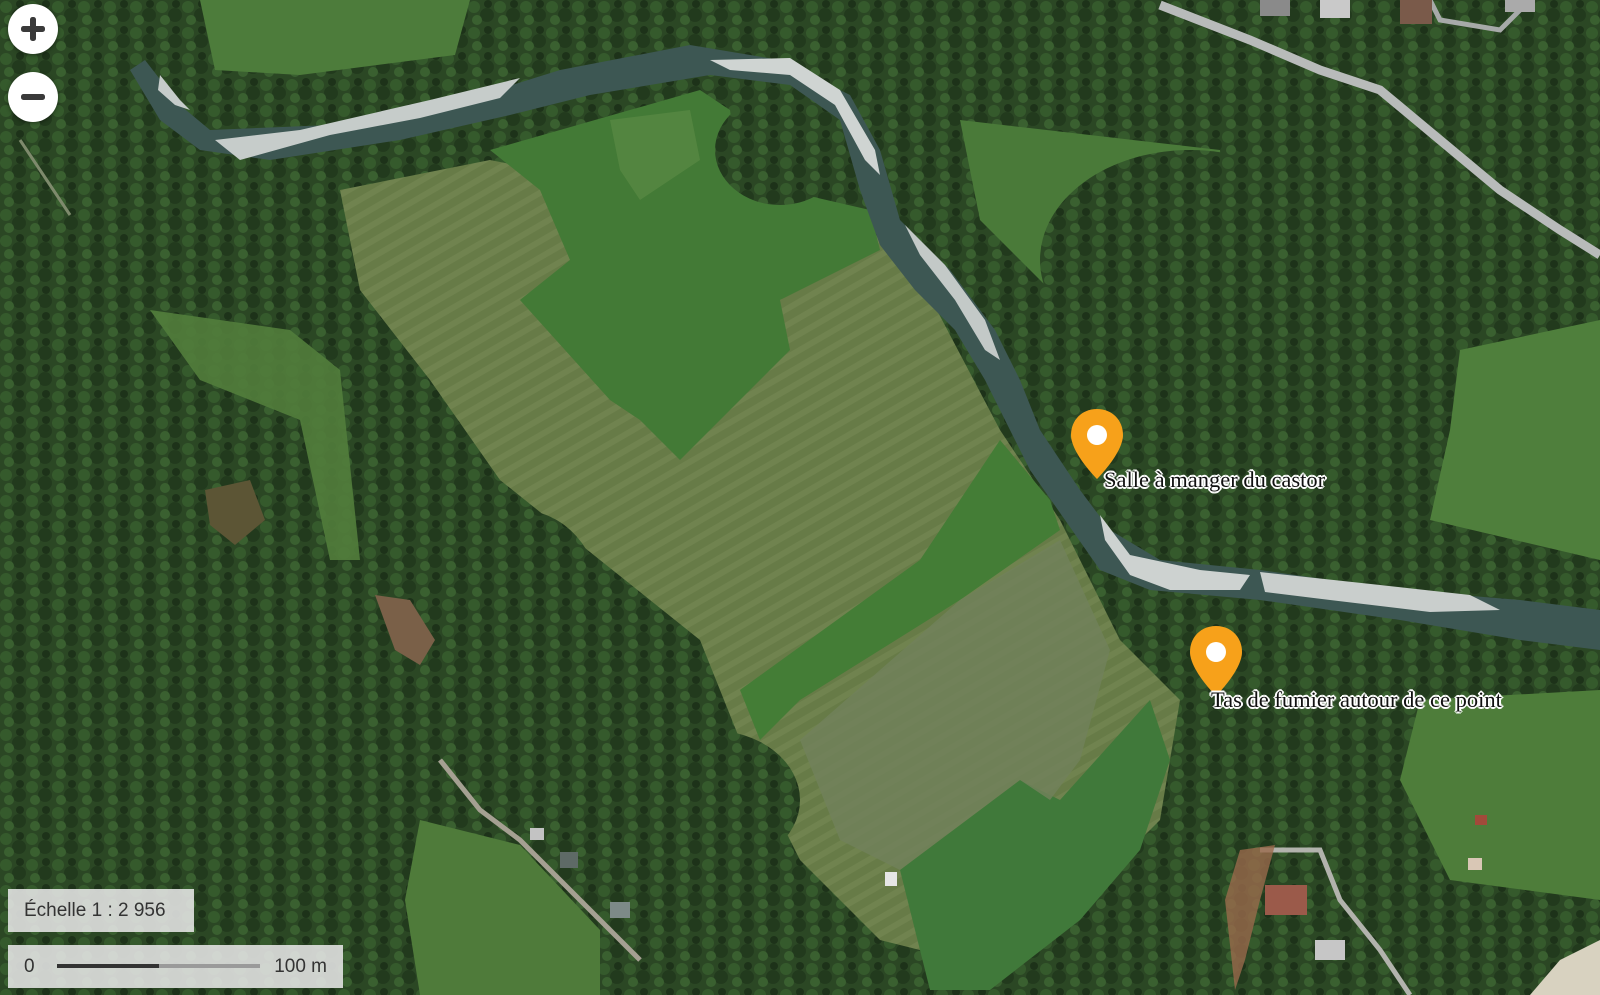  I want to click on scale-zero-label: 0, so click(29, 966).